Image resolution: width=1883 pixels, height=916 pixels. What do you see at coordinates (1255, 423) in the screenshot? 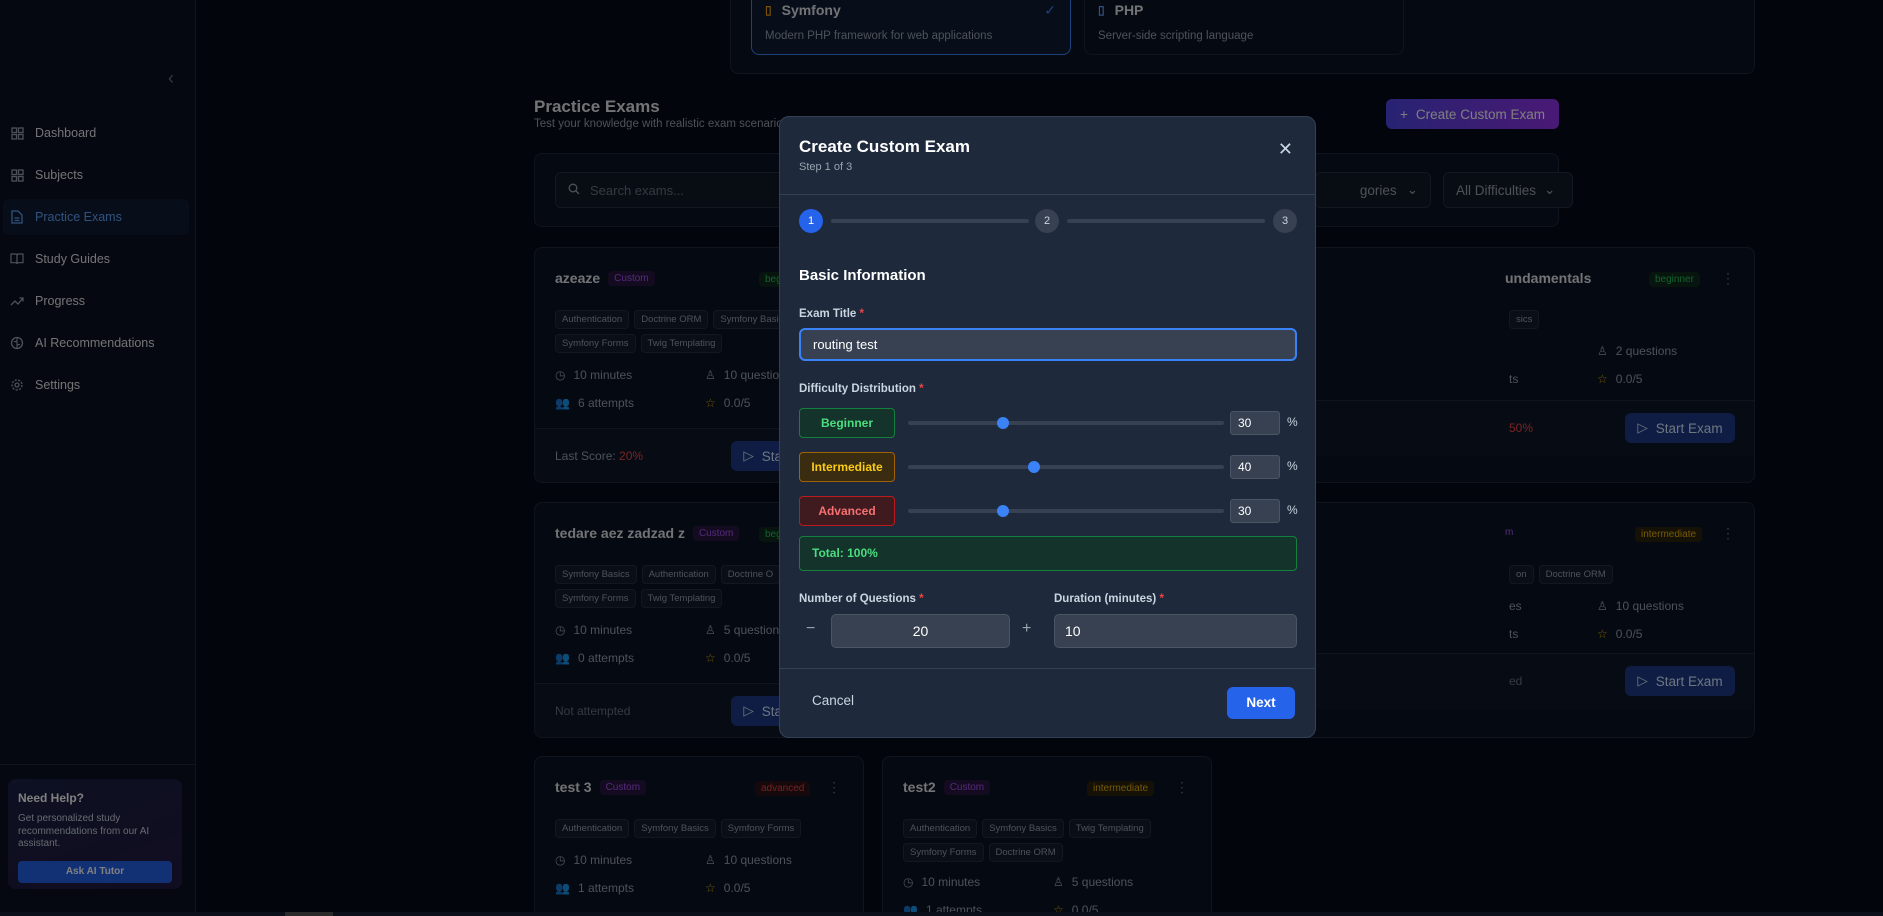
I see `beginner-percent-input: 30` at bounding box center [1255, 423].